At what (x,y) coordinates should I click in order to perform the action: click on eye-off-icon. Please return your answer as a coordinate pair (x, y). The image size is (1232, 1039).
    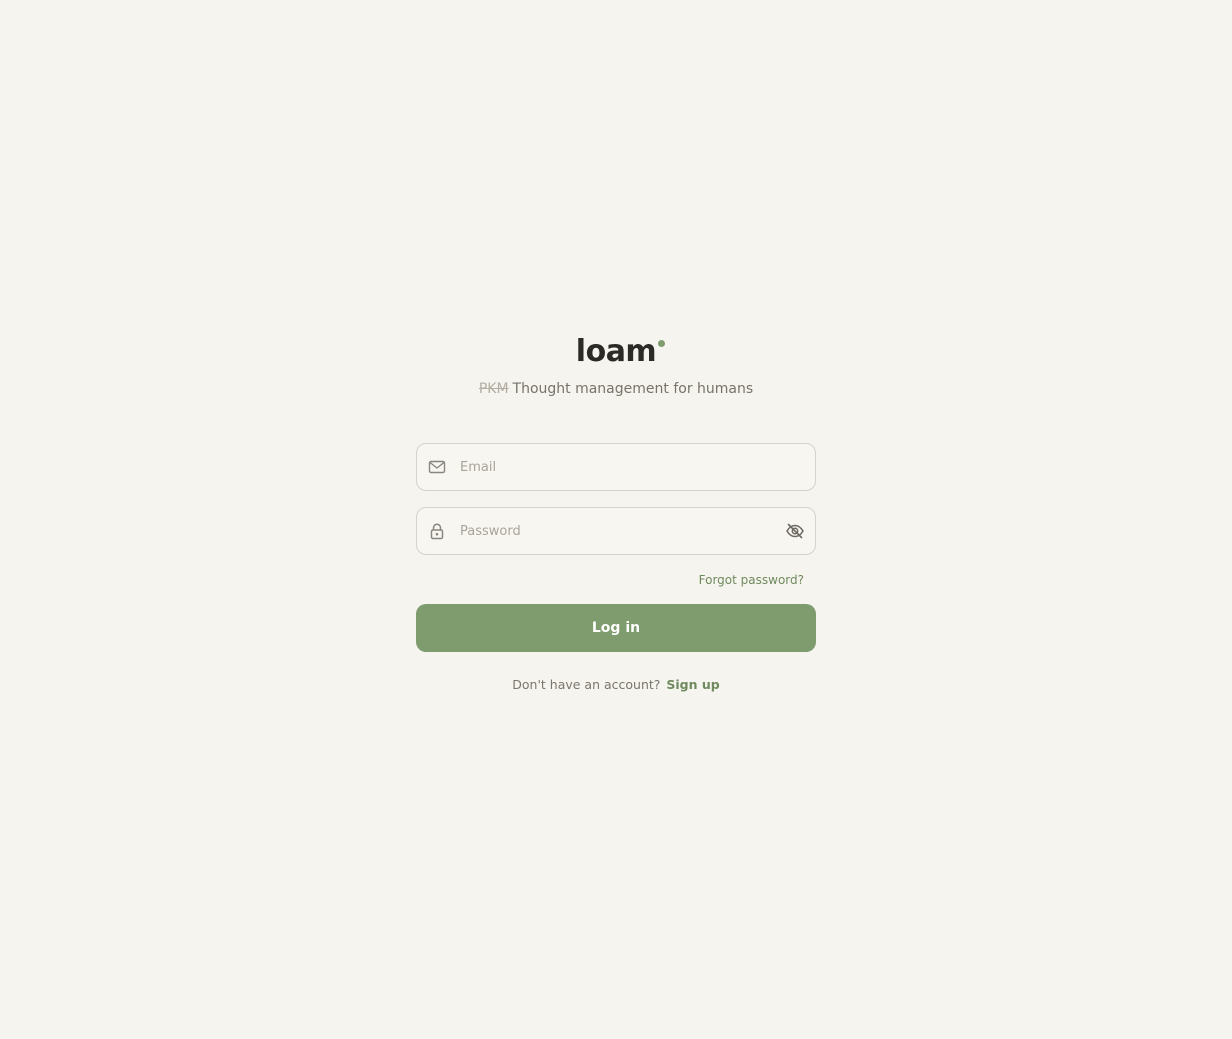
    Looking at the image, I should click on (795, 531).